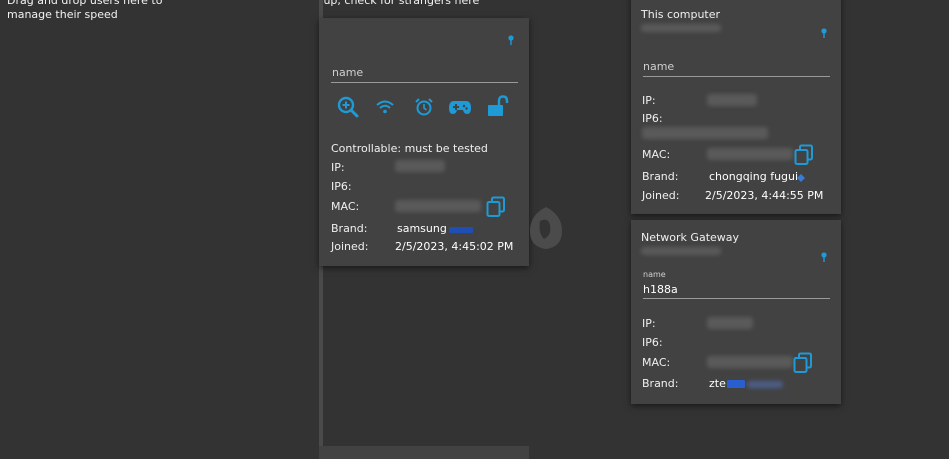 Image resolution: width=949 pixels, height=459 pixels. Describe the element at coordinates (422, 228) in the screenshot. I see `brand-value: samsung` at that location.